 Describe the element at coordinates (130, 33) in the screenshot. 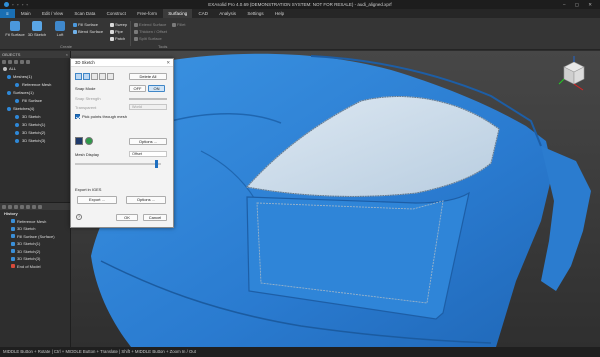

I see `ribbon-separator` at that location.